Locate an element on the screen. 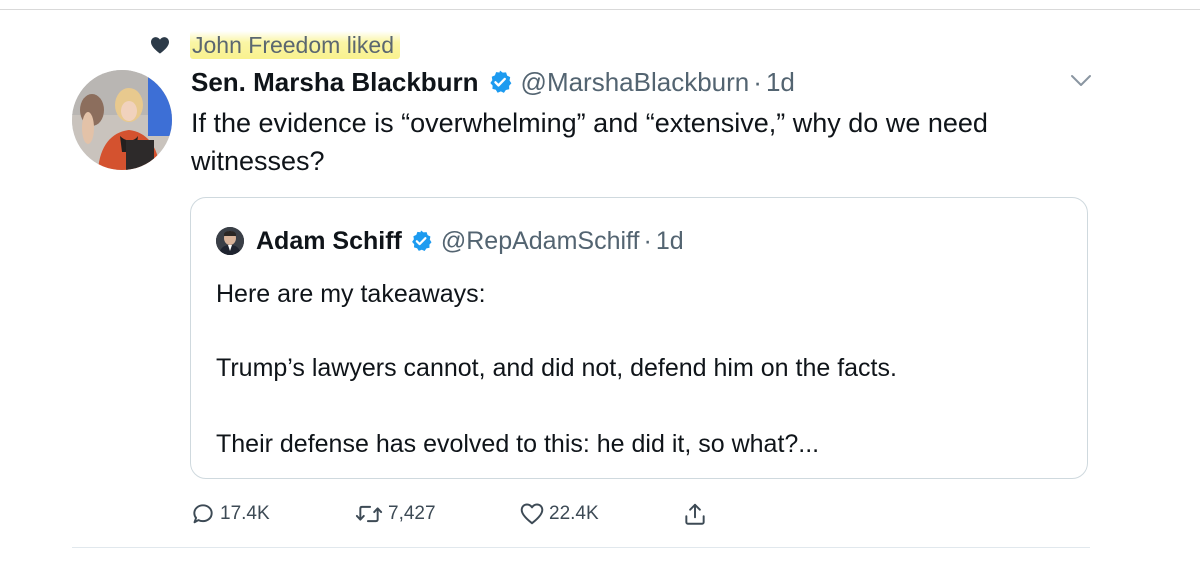  top-divider is located at coordinates (600, 9).